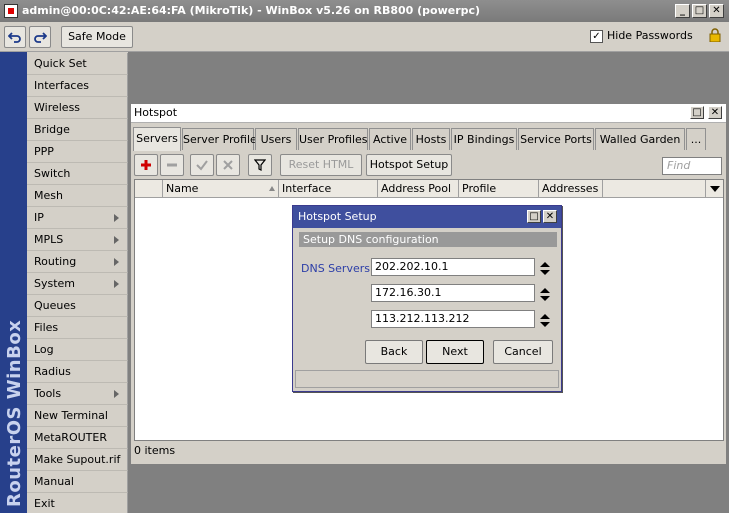 The width and height of the screenshot is (729, 513). Describe the element at coordinates (699, 11) in the screenshot. I see `maximize-button: □` at that location.